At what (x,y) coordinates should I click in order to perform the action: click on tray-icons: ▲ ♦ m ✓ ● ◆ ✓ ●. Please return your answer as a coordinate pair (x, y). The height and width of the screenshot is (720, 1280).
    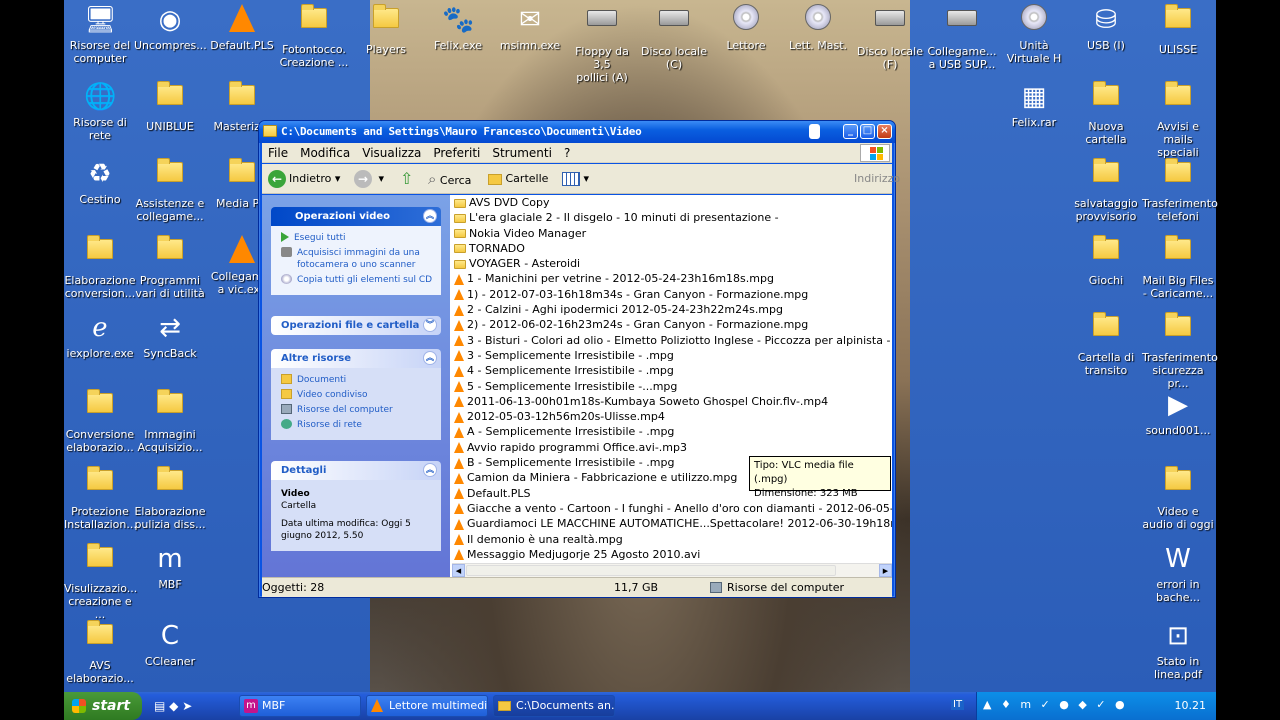
    Looking at the image, I should click on (1055, 704).